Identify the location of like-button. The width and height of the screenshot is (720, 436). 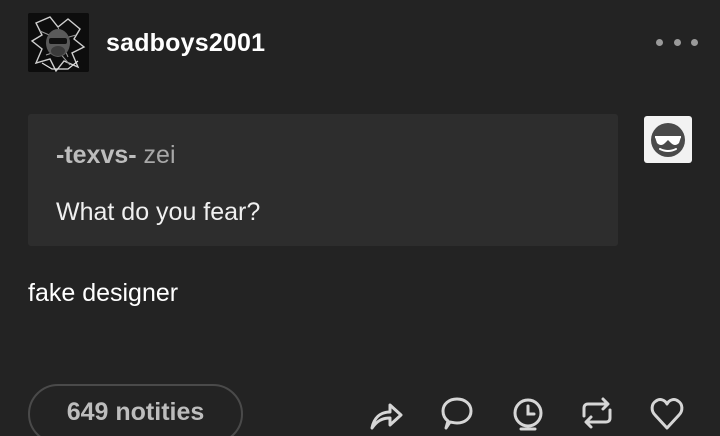
(667, 414).